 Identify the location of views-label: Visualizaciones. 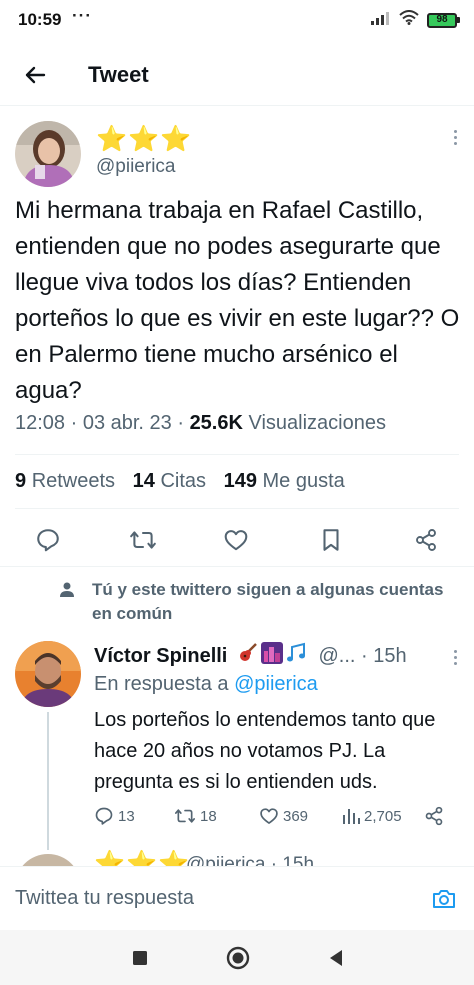
(314, 423).